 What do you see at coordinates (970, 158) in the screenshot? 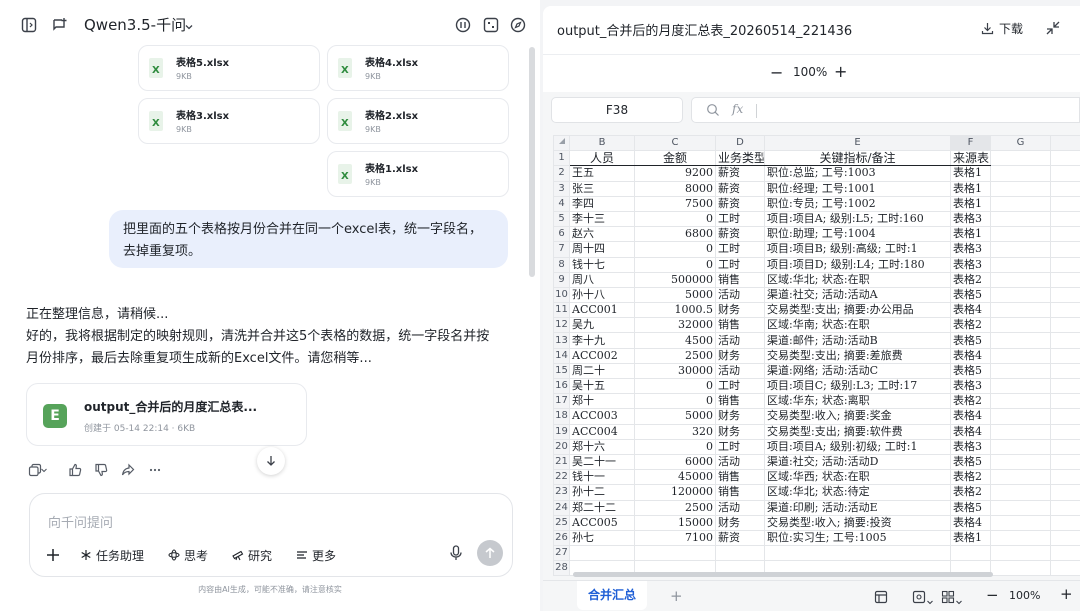
I see `table-cell: 来源表` at bounding box center [970, 158].